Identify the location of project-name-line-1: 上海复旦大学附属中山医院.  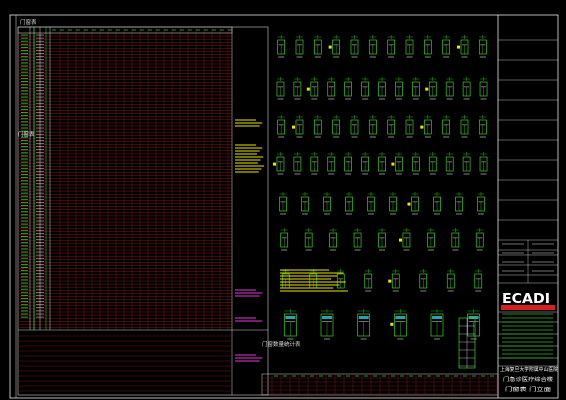
(529, 369).